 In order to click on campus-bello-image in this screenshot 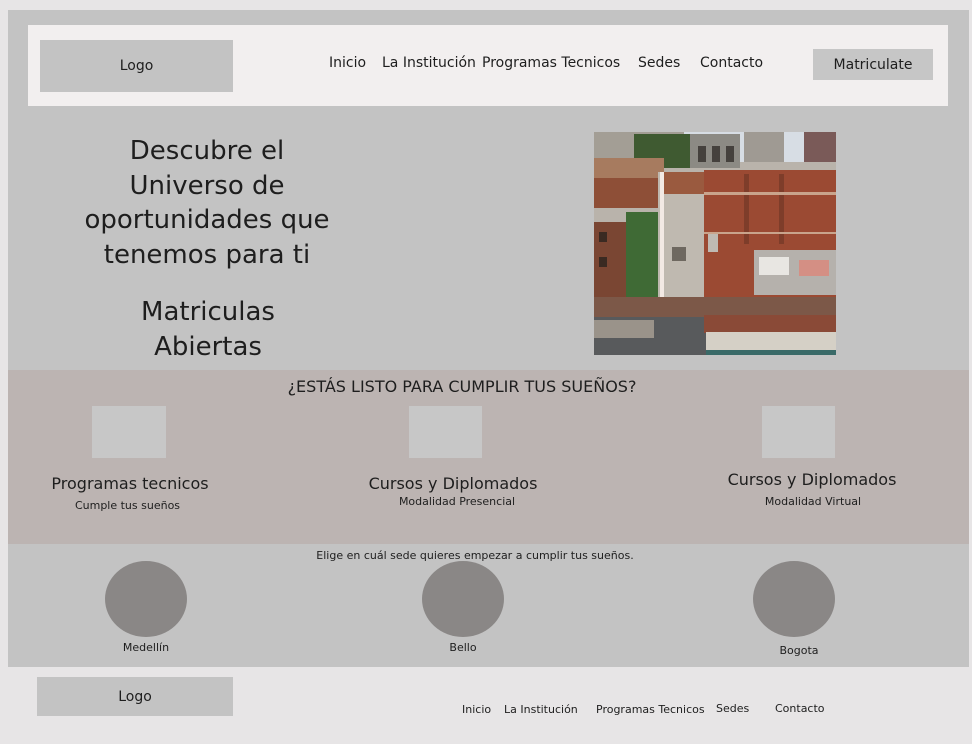, I will do `click(463, 599)`.